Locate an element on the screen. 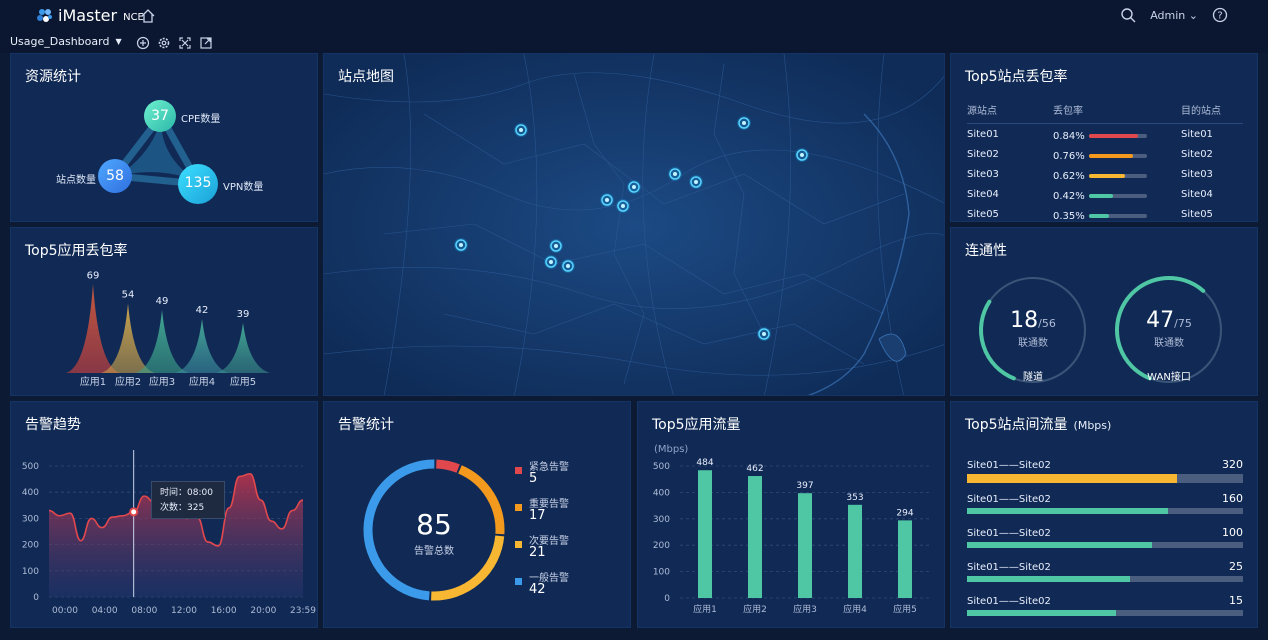 This screenshot has height=640, width=1268. flow-value: 320 is located at coordinates (1232, 464).